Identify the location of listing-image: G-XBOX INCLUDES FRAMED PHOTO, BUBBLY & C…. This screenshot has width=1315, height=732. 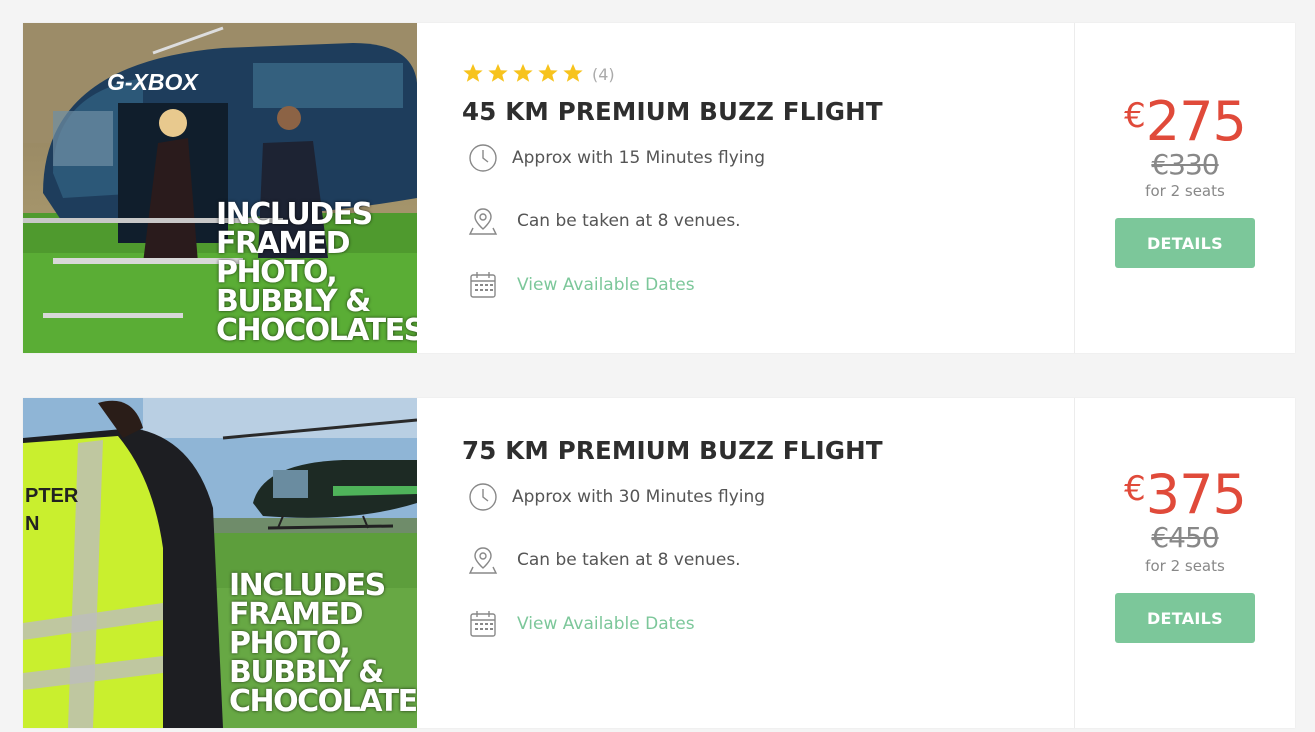
(220, 188).